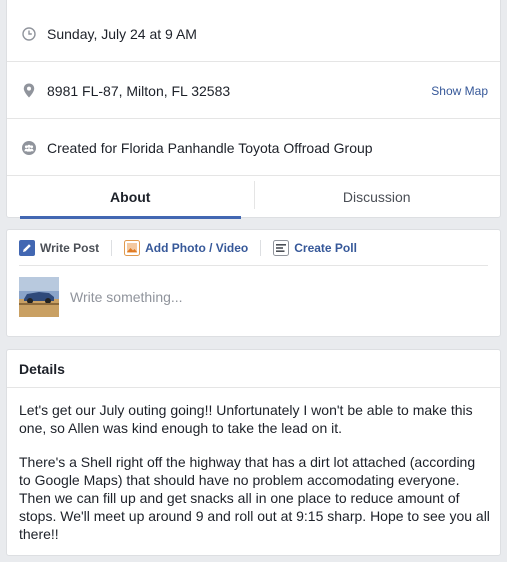 The width and height of the screenshot is (507, 562). What do you see at coordinates (29, 148) in the screenshot?
I see `group-icon` at bounding box center [29, 148].